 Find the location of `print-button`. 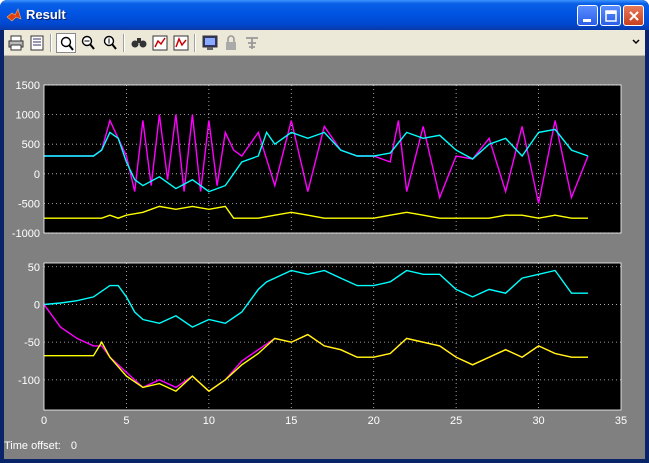

print-button is located at coordinates (16, 43).